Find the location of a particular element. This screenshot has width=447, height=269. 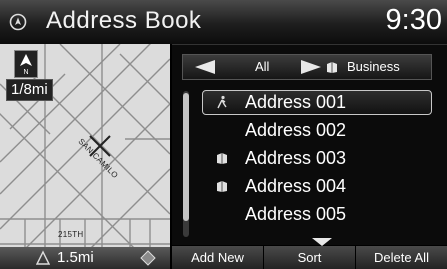

clock: 9:30 is located at coordinates (413, 20).